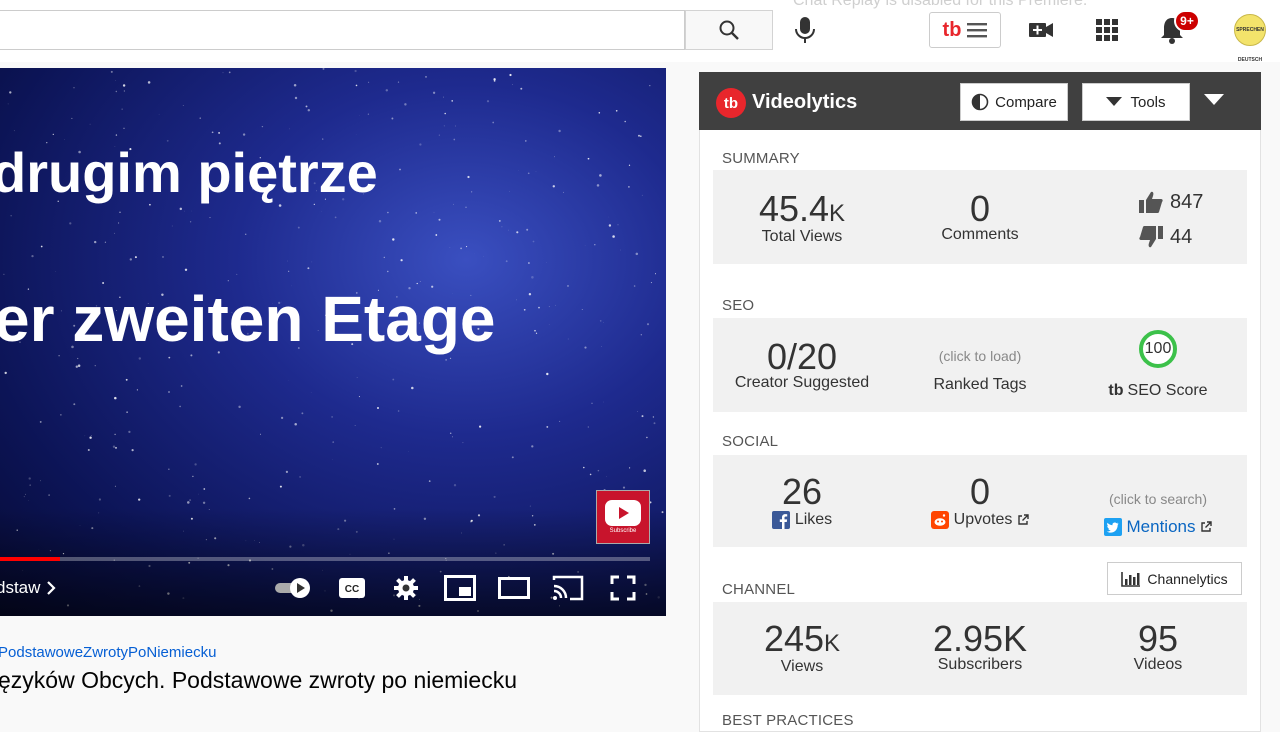 The height and width of the screenshot is (732, 1280). I want to click on microphone-icon, so click(805, 30).